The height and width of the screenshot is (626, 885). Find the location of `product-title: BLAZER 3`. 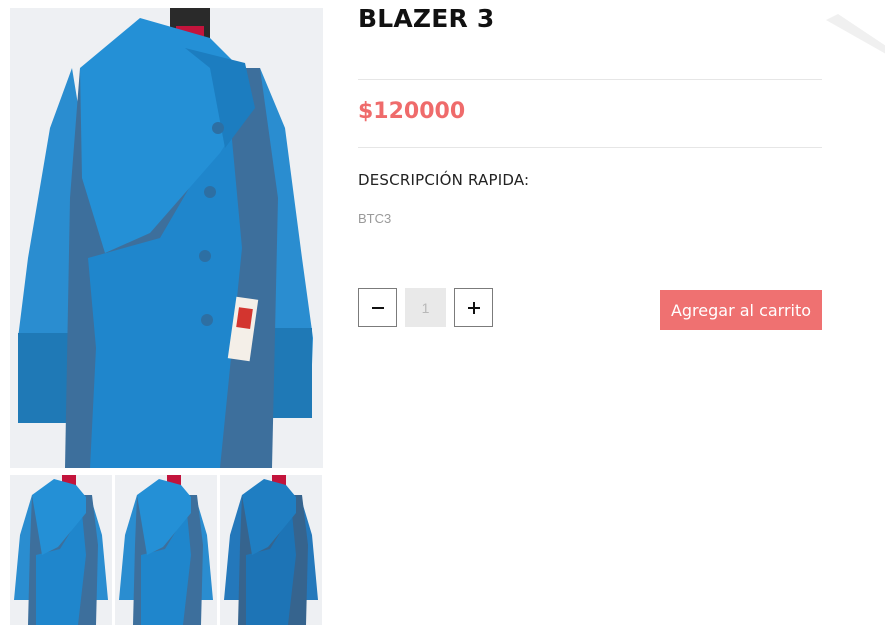

product-title: BLAZER 3 is located at coordinates (426, 18).